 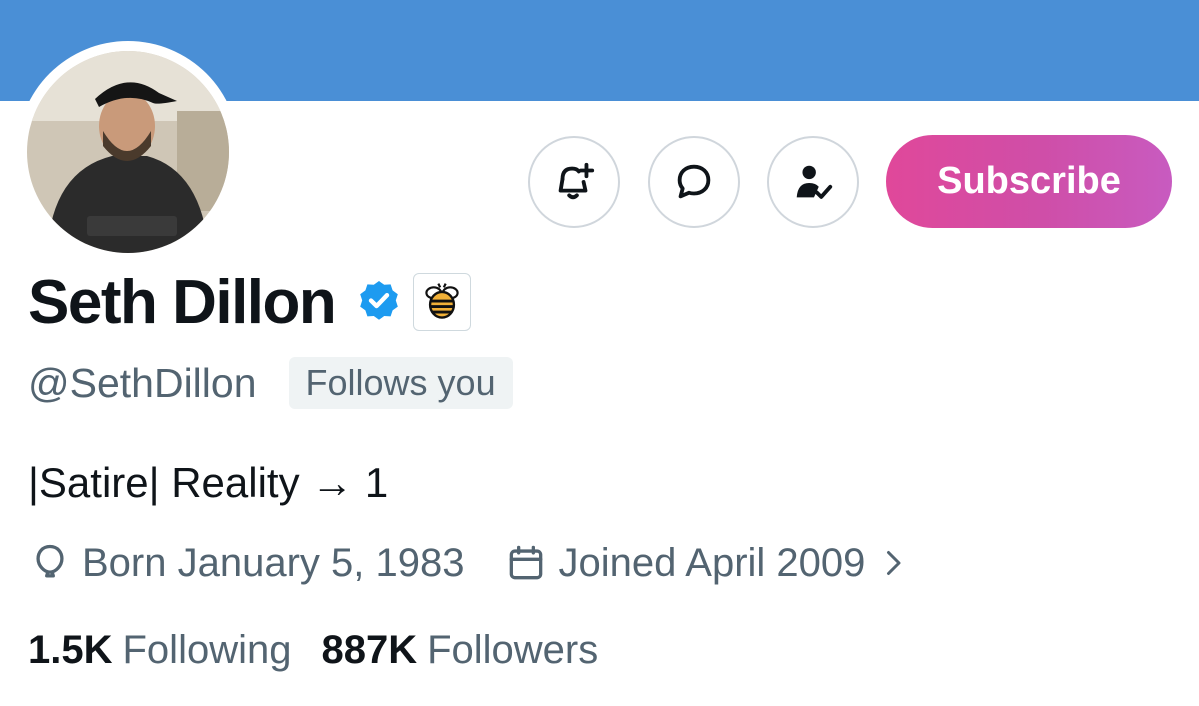 What do you see at coordinates (513, 649) in the screenshot?
I see `followers-label: Followers` at bounding box center [513, 649].